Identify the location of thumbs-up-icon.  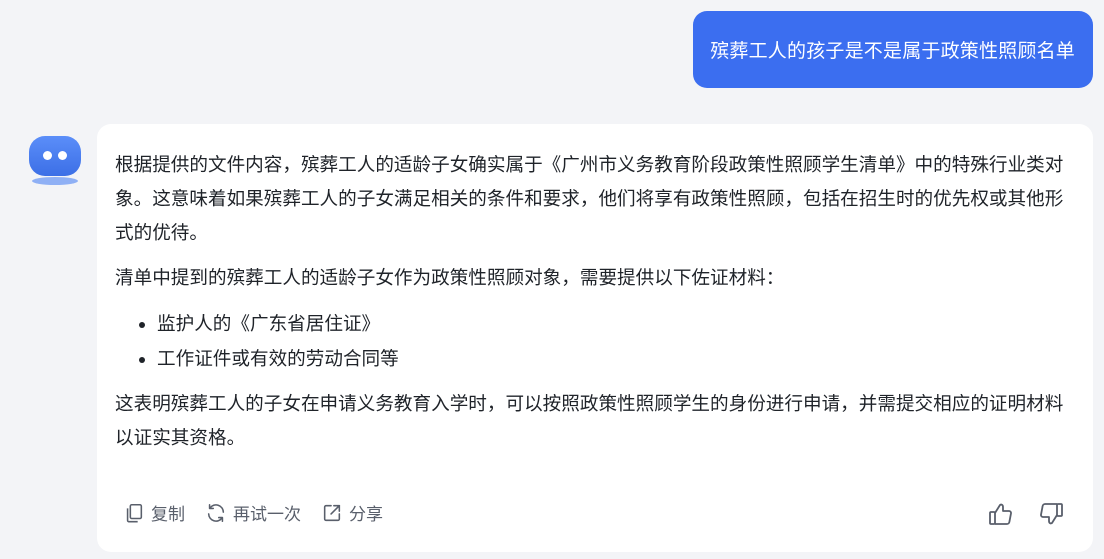
(1000, 514).